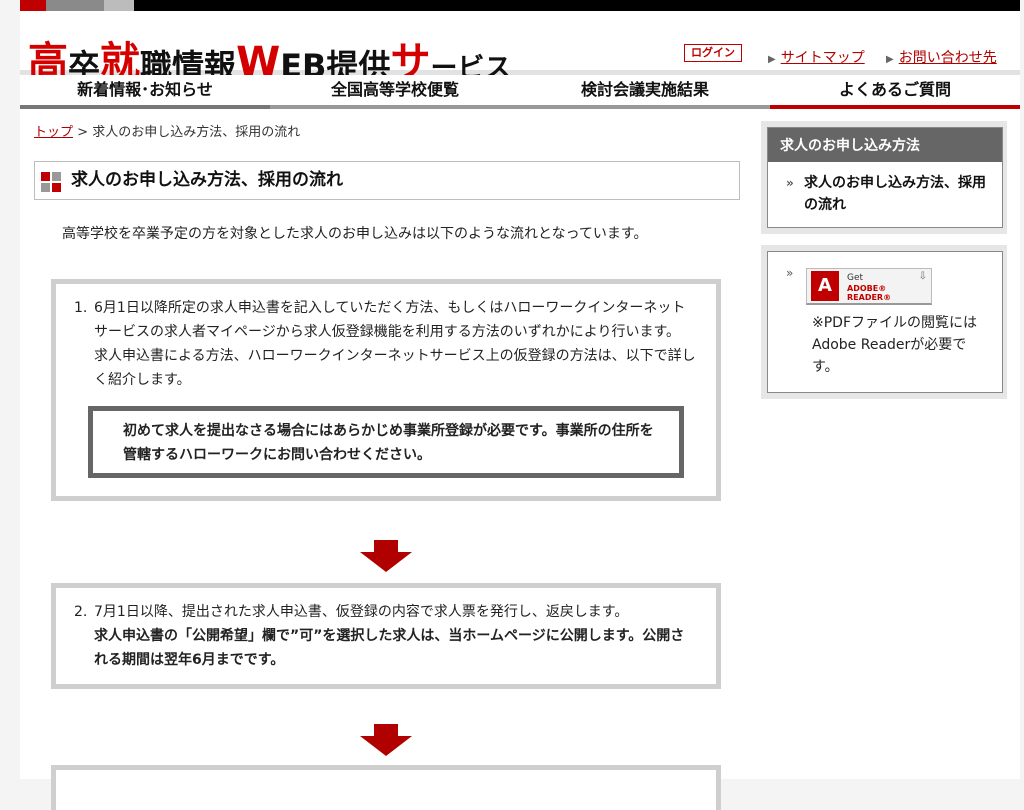  What do you see at coordinates (895, 345) in the screenshot?
I see `pdf-note: ※PDFファイルの閲覧にはAdobe Readerが必要です。` at bounding box center [895, 345].